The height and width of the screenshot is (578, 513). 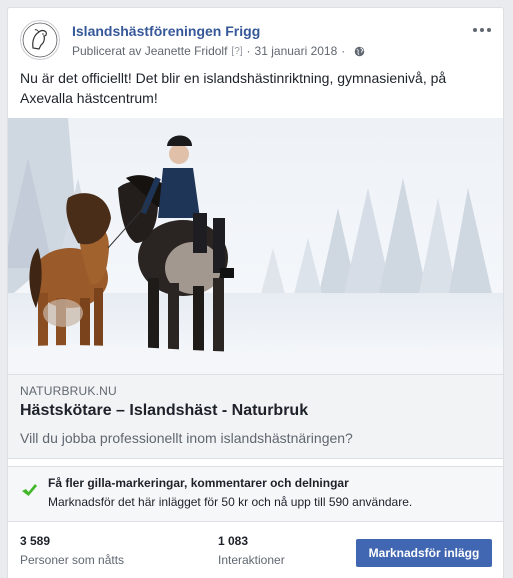 What do you see at coordinates (236, 51) in the screenshot?
I see `help-marker: [?]` at bounding box center [236, 51].